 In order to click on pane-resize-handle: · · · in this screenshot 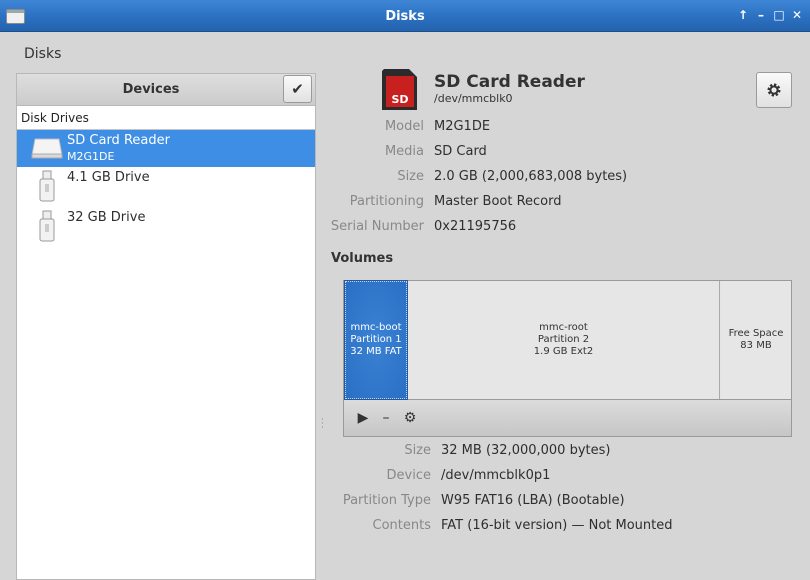, I will do `click(322, 424)`.